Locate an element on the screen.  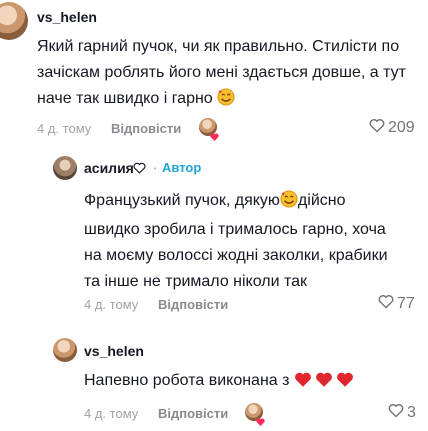
like-button: 3 is located at coordinates (402, 413).